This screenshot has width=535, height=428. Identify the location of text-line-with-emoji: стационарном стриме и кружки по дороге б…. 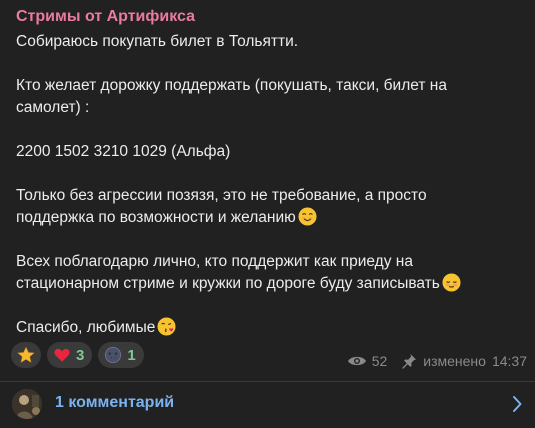
(271, 284).